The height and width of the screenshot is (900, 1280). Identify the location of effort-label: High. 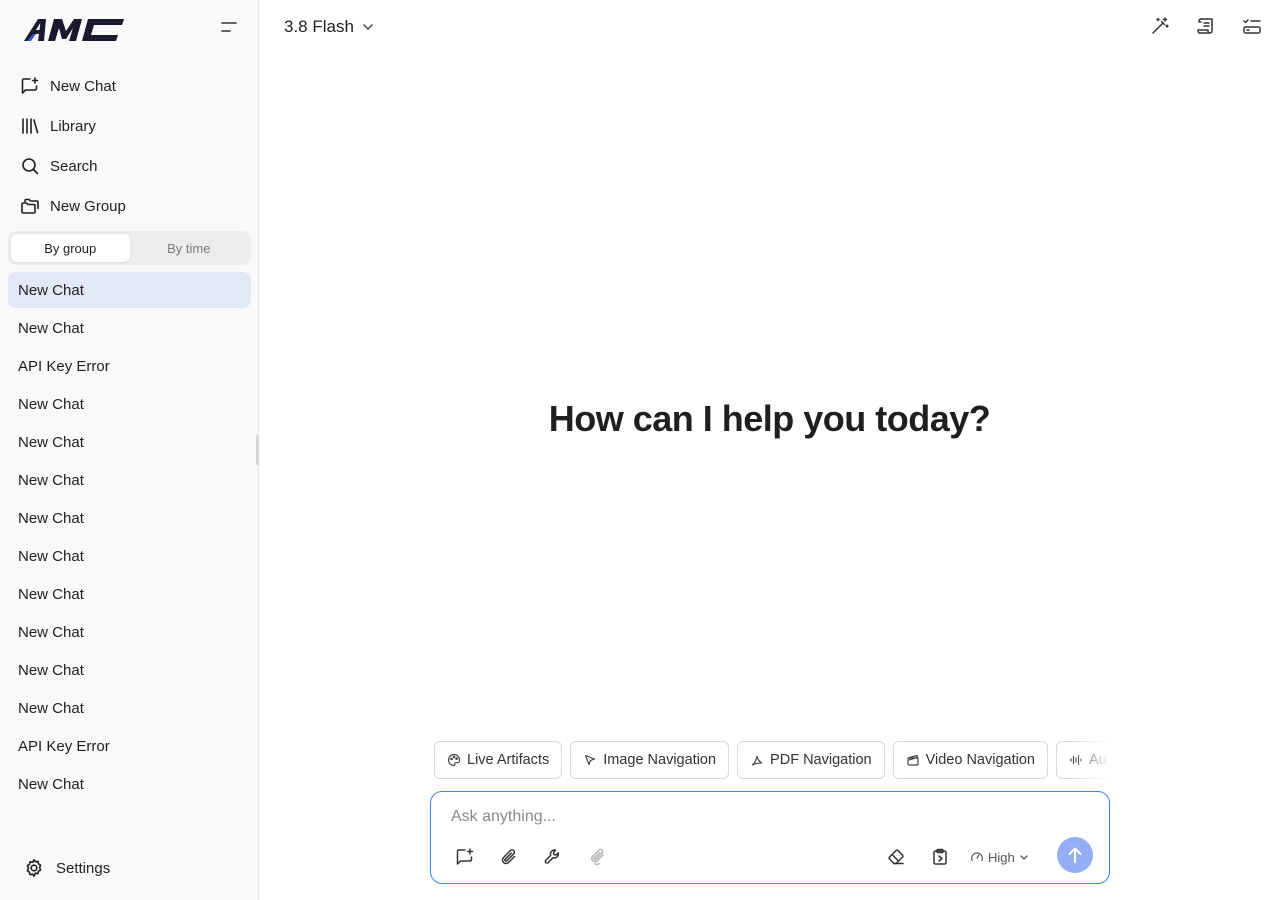
(1001, 857).